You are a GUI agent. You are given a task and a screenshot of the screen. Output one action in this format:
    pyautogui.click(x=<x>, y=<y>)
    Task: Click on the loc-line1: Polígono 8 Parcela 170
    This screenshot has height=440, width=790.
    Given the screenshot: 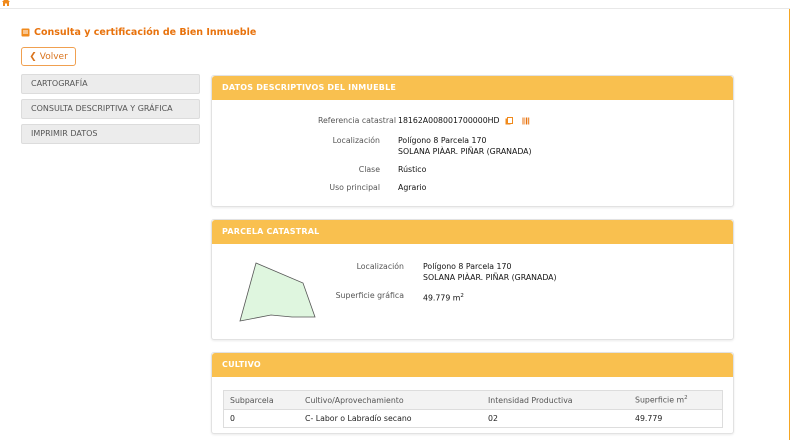 What is the action you would take?
    pyautogui.click(x=442, y=140)
    